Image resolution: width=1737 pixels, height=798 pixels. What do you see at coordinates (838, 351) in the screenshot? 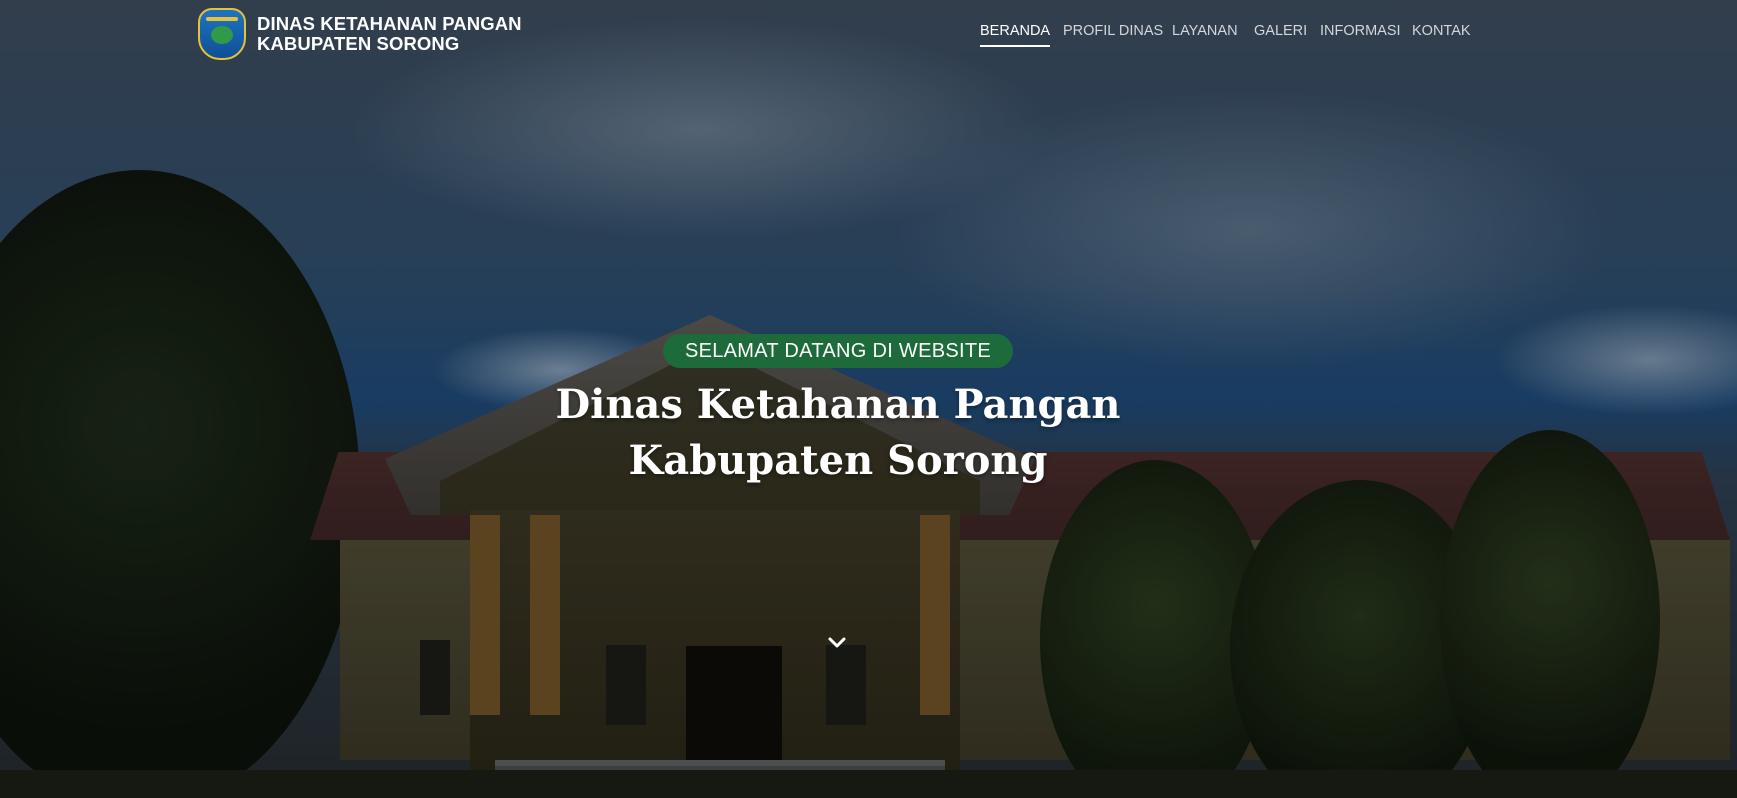
I see `welcome-badge: SELAMAT DATANG DI WEBSITE` at bounding box center [838, 351].